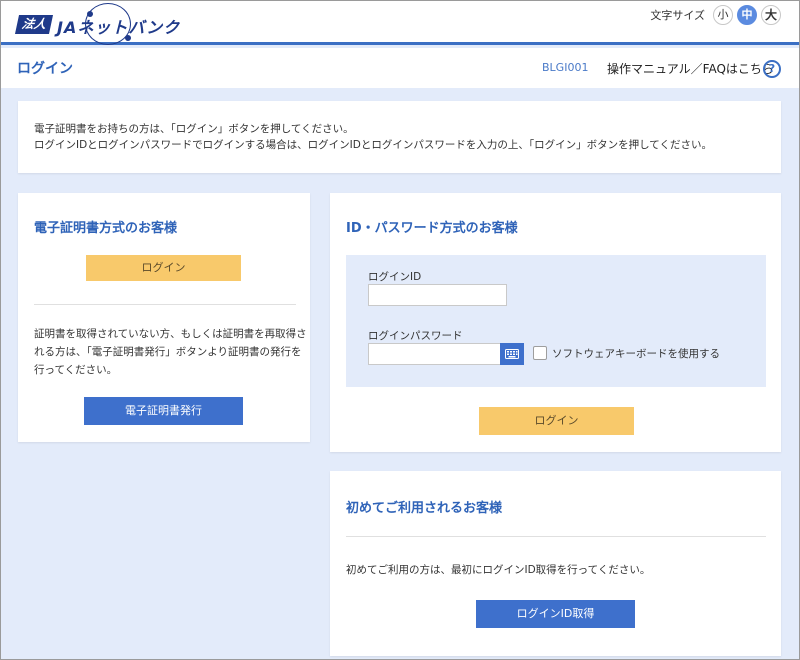  Describe the element at coordinates (395, 277) in the screenshot. I see `login-id-label: ログインID` at that location.